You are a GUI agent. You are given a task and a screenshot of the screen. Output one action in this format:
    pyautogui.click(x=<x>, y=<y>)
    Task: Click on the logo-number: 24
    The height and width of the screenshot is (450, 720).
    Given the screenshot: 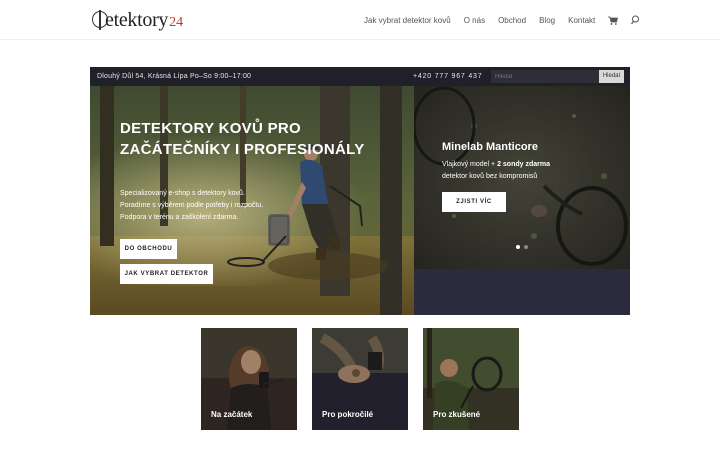 What is the action you would take?
    pyautogui.click(x=176, y=22)
    